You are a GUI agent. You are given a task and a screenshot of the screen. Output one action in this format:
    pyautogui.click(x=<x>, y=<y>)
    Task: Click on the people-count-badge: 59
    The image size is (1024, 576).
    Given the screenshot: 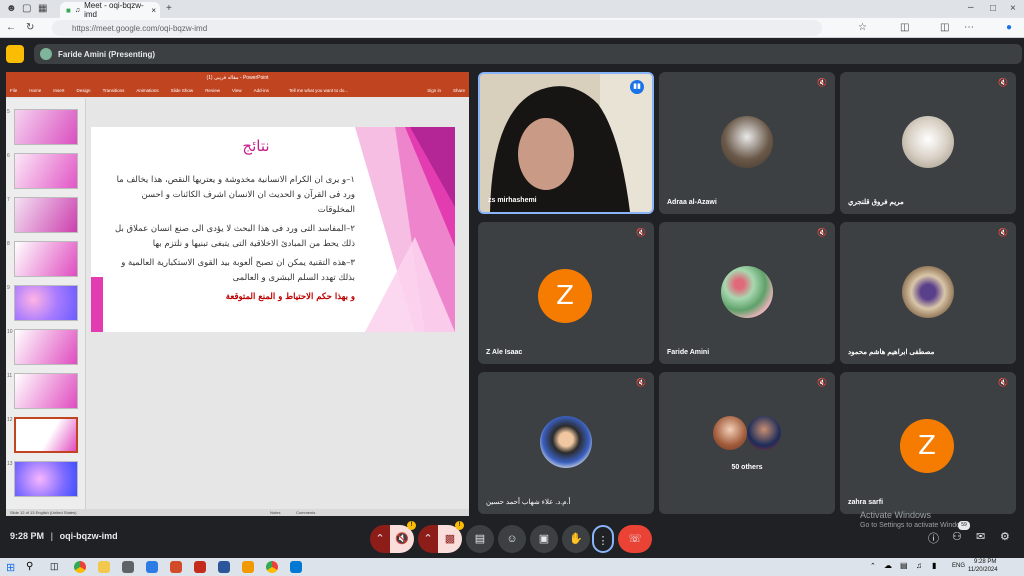 What is the action you would take?
    pyautogui.click(x=964, y=525)
    